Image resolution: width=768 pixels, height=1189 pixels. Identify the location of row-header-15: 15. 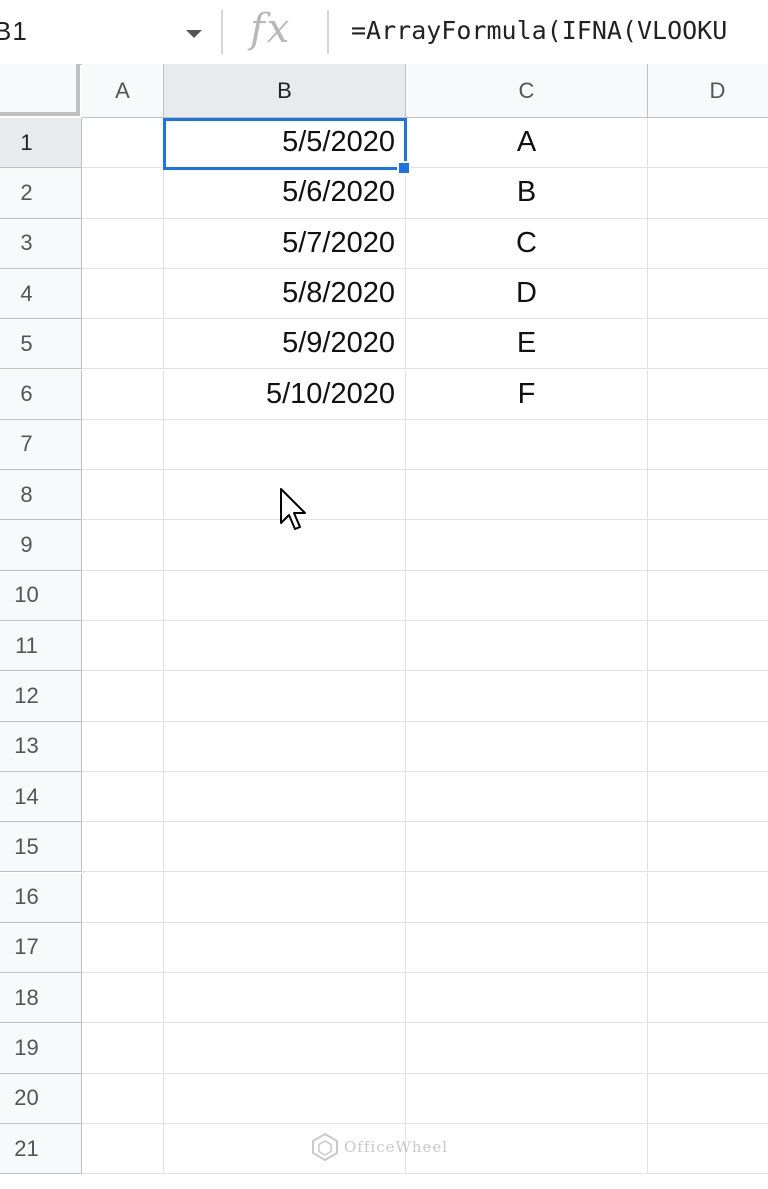
(41, 847).